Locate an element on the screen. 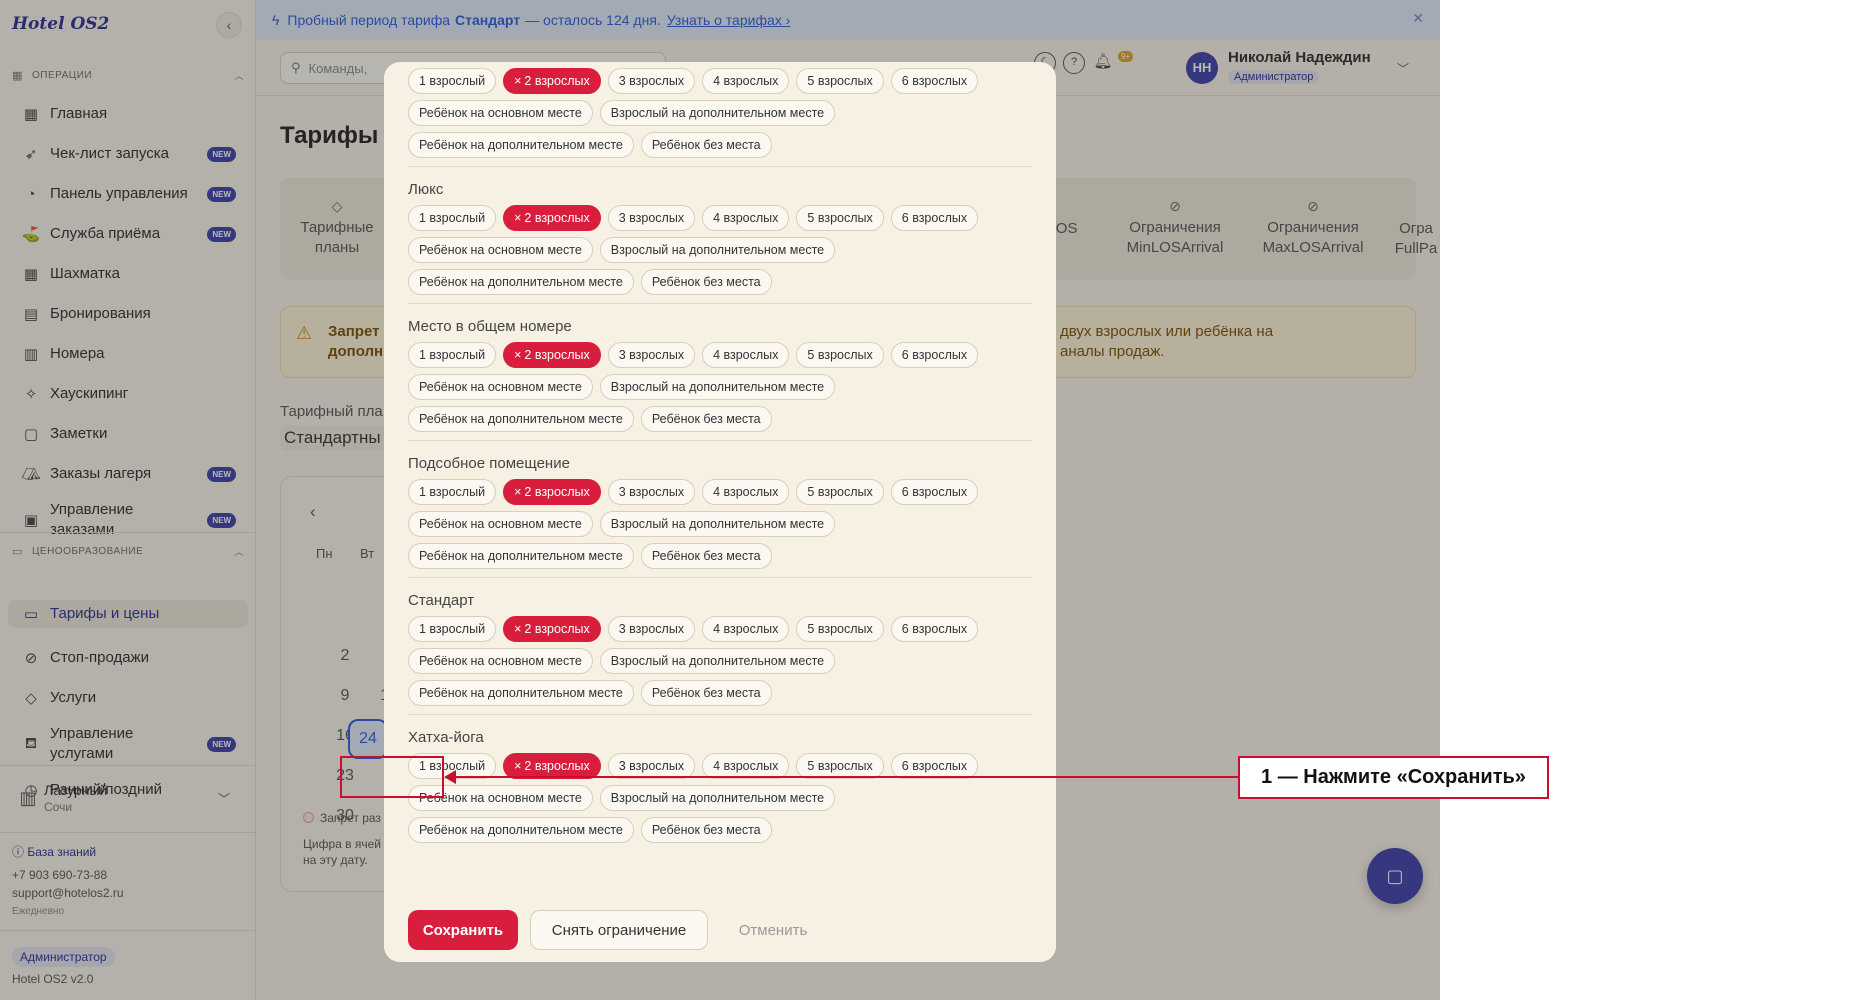 Image resolution: width=1854 pixels, height=1000 pixels. cancel-button: Отменить is located at coordinates (773, 930).